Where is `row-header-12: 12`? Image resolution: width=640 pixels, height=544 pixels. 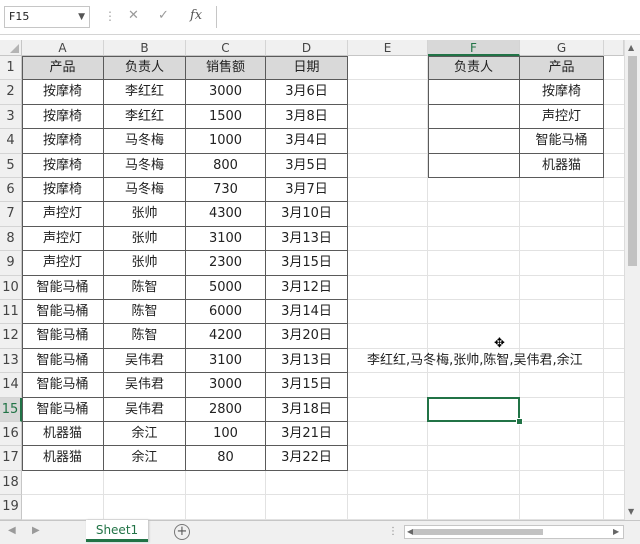 row-header-12: 12 is located at coordinates (11, 336).